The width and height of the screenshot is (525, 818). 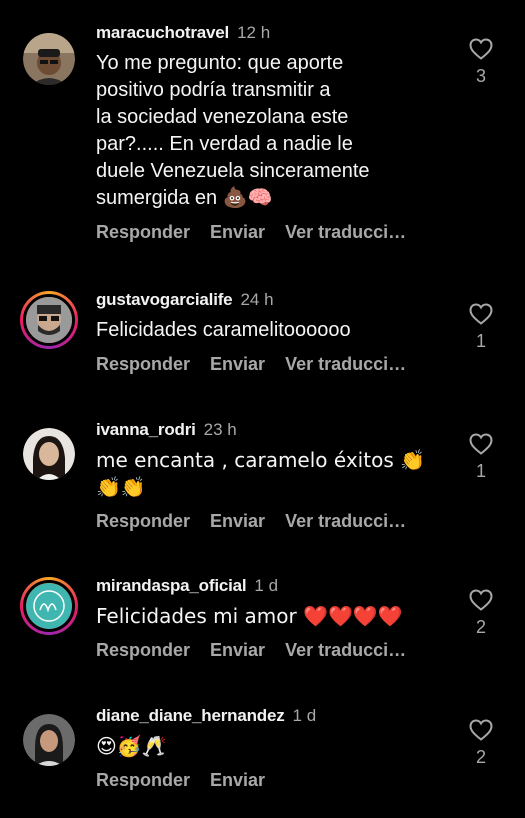 I want to click on username: mirandaspa_oficial, so click(x=171, y=585).